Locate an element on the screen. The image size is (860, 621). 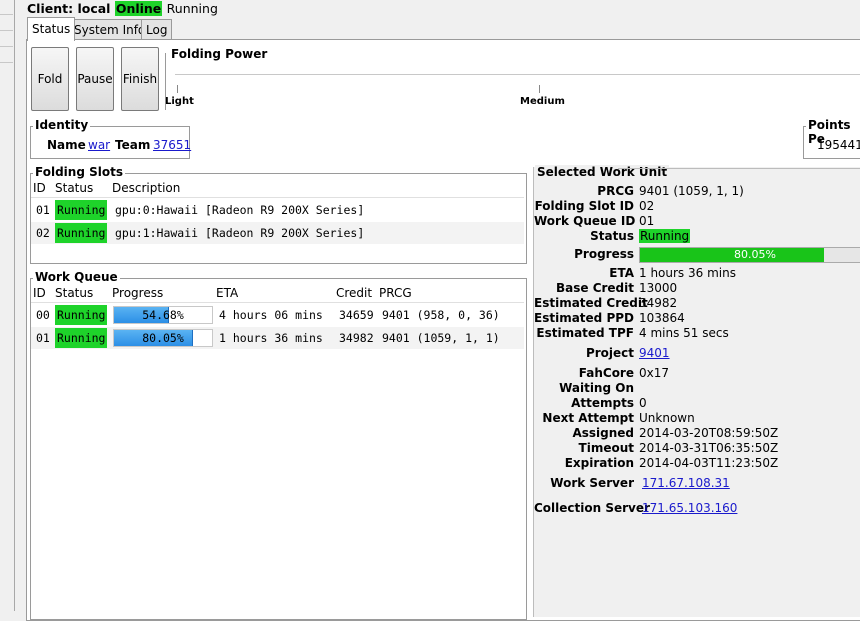
points-value: 195441 is located at coordinates (838, 145).